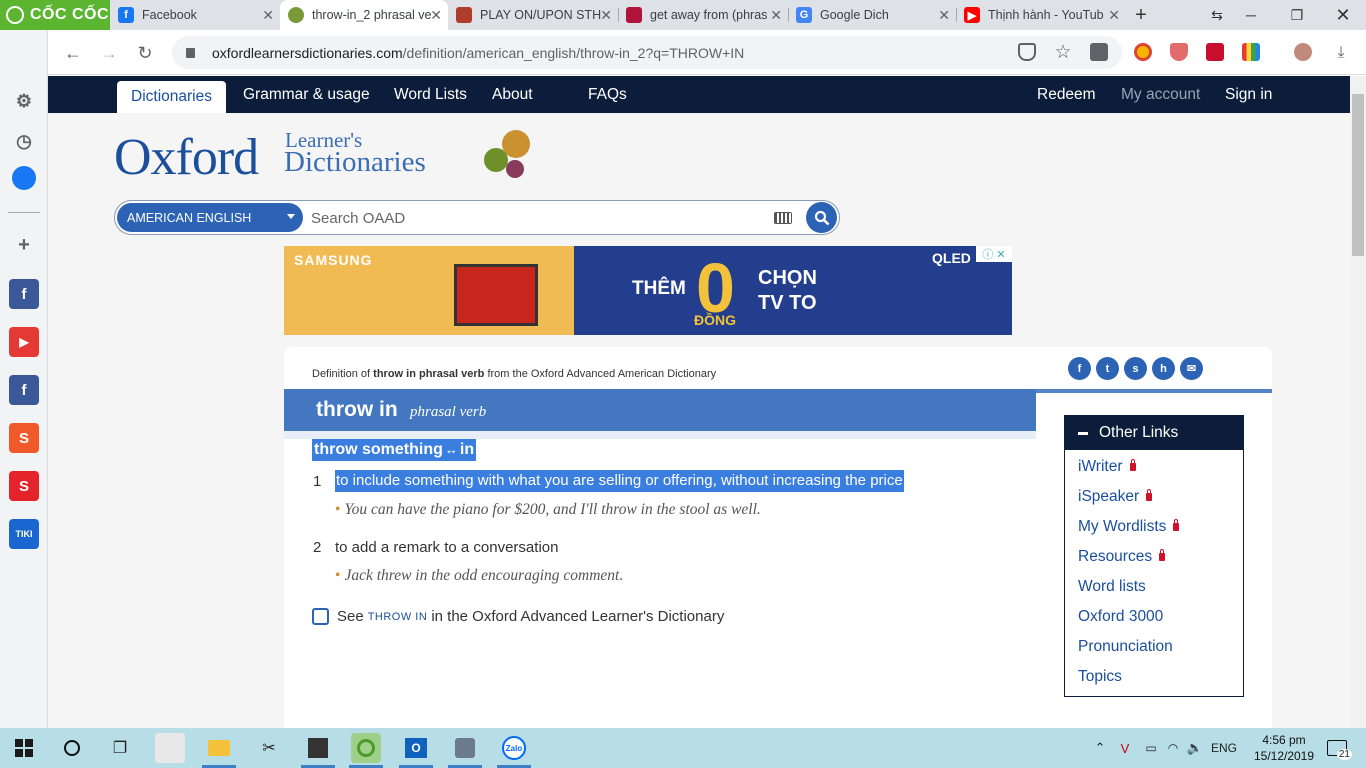 The image size is (1366, 768). What do you see at coordinates (1120, 617) in the screenshot?
I see `link-oxford-3000: Oxford 3000` at bounding box center [1120, 617].